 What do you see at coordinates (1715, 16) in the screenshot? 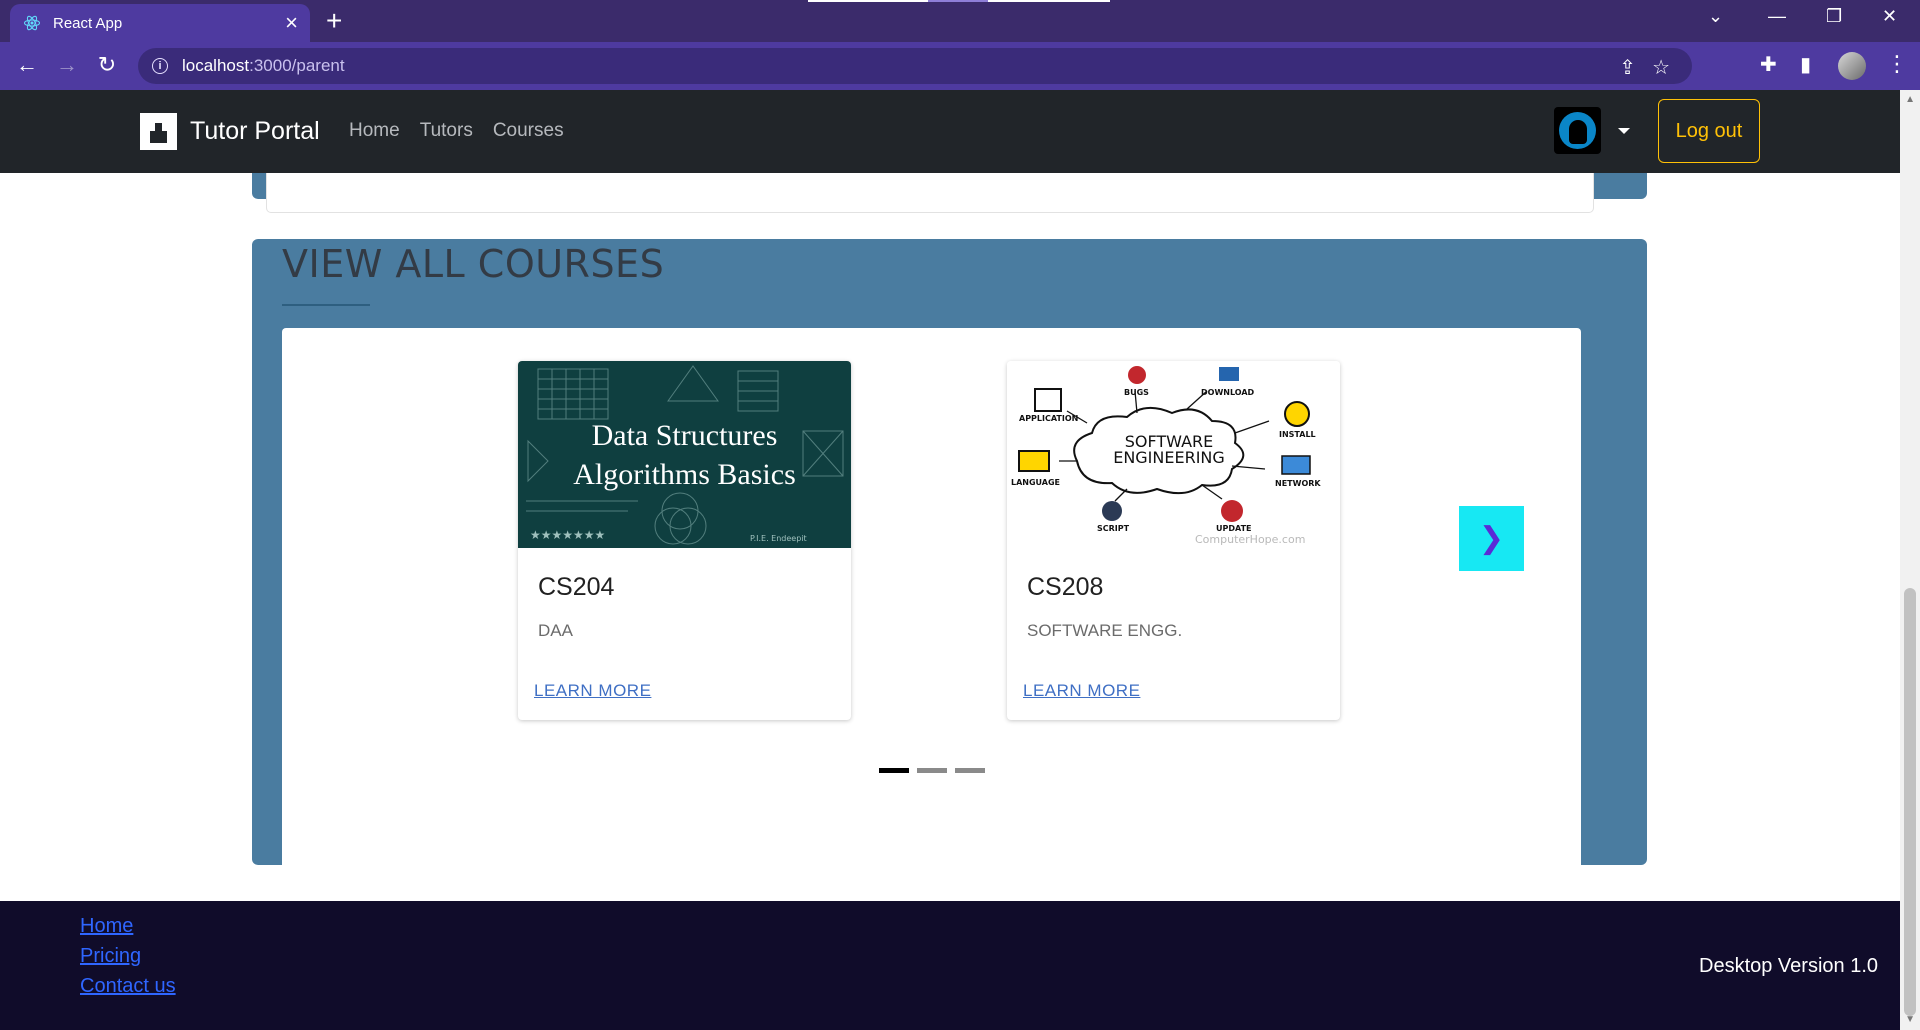
I see `tab-search-icon: ⌄` at bounding box center [1715, 16].